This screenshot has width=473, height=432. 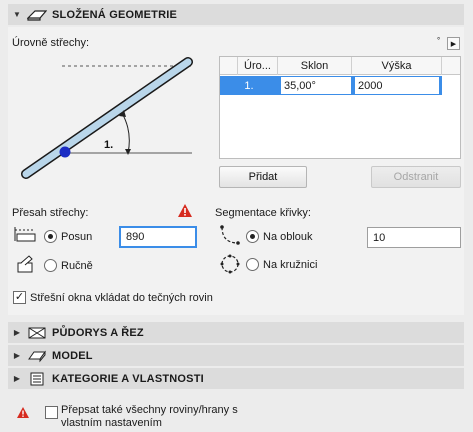 I want to click on skylights-checkbox: ✓, so click(x=19, y=297).